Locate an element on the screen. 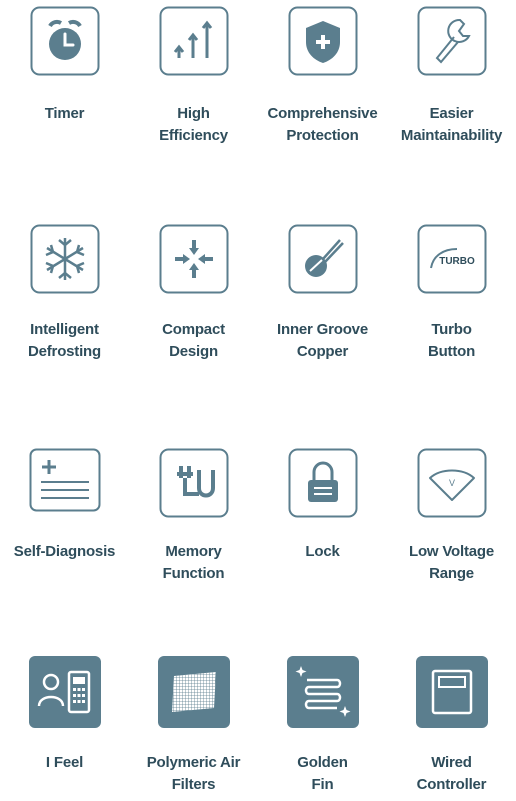 The width and height of the screenshot is (516, 801). wrench-icon is located at coordinates (452, 41).